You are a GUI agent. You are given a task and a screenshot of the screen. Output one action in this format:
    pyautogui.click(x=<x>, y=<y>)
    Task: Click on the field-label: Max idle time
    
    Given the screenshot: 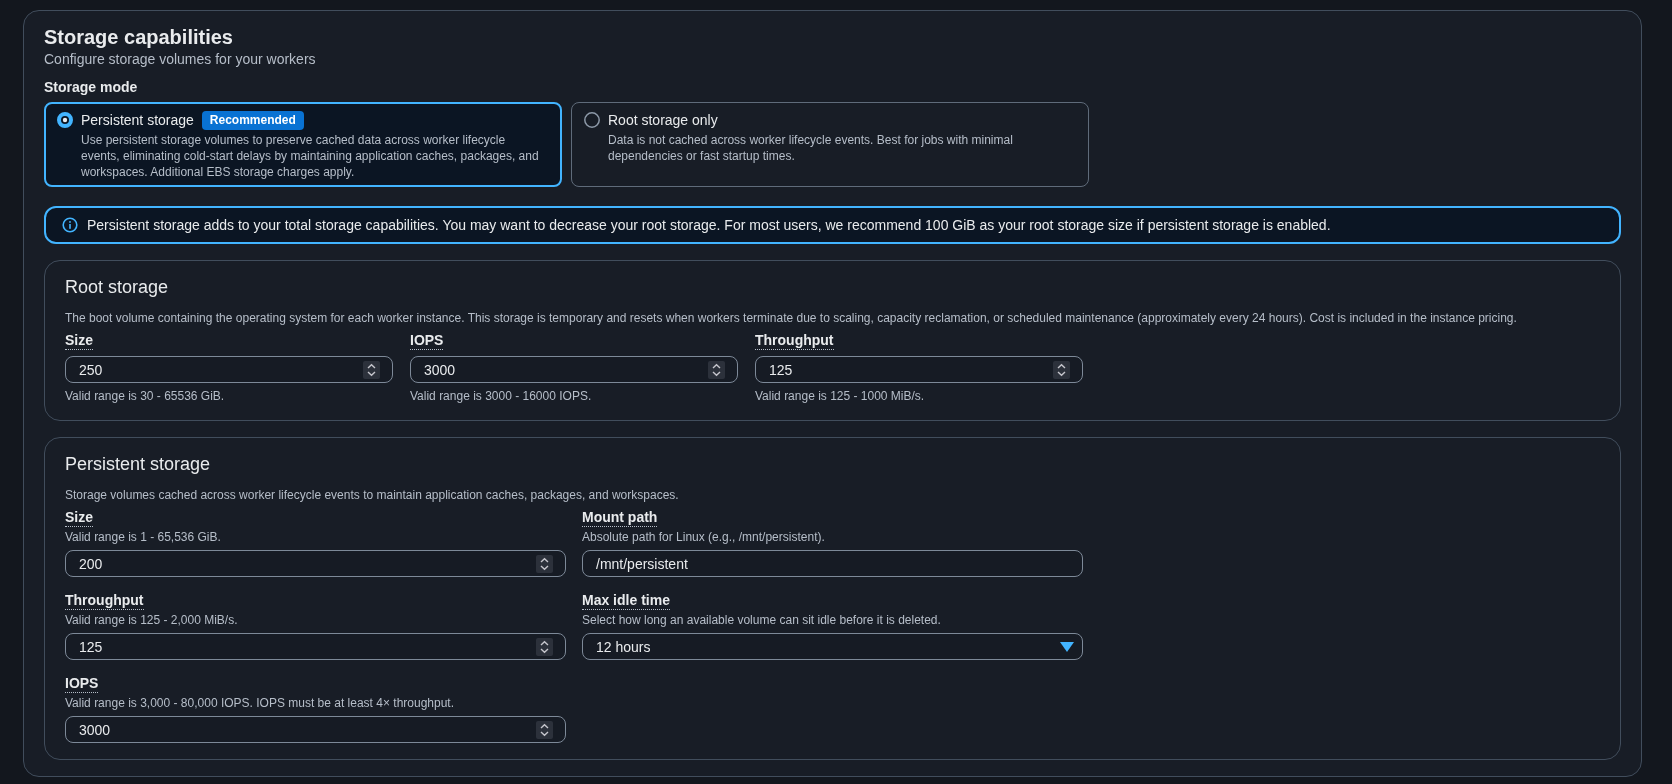 What is the action you would take?
    pyautogui.click(x=626, y=601)
    